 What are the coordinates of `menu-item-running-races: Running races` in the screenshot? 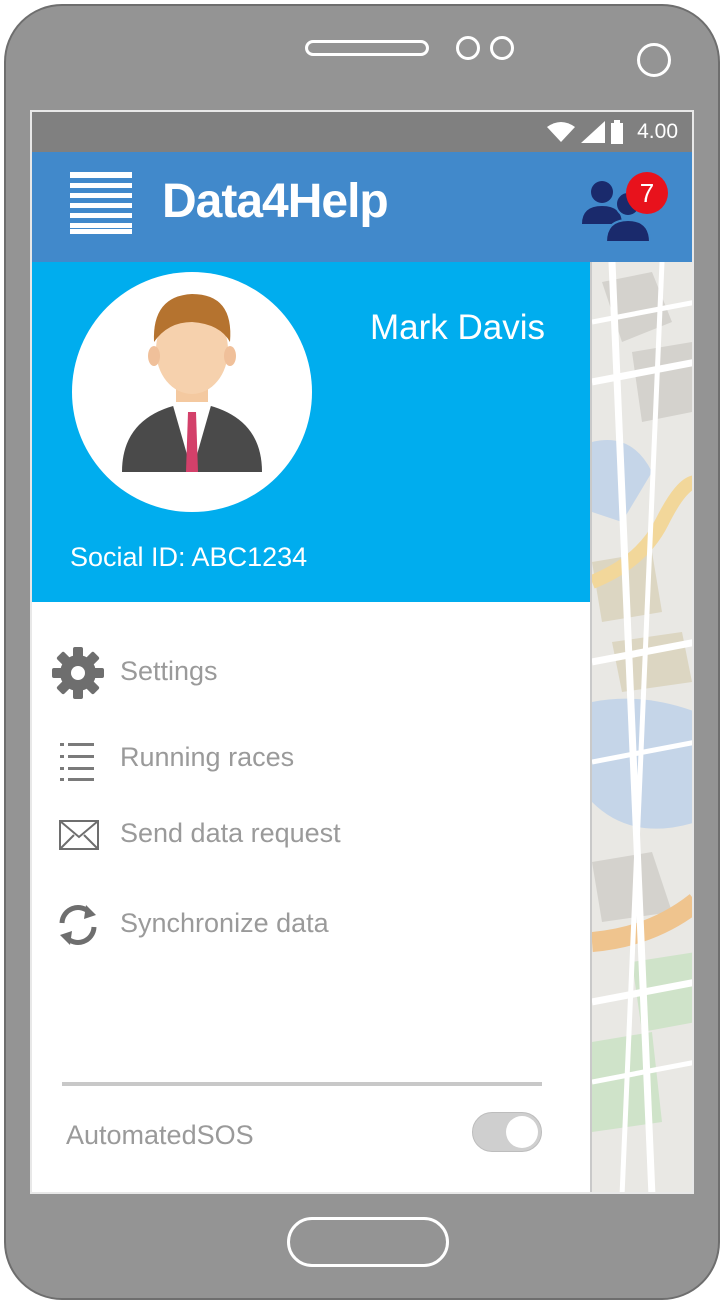 It's located at (302, 758).